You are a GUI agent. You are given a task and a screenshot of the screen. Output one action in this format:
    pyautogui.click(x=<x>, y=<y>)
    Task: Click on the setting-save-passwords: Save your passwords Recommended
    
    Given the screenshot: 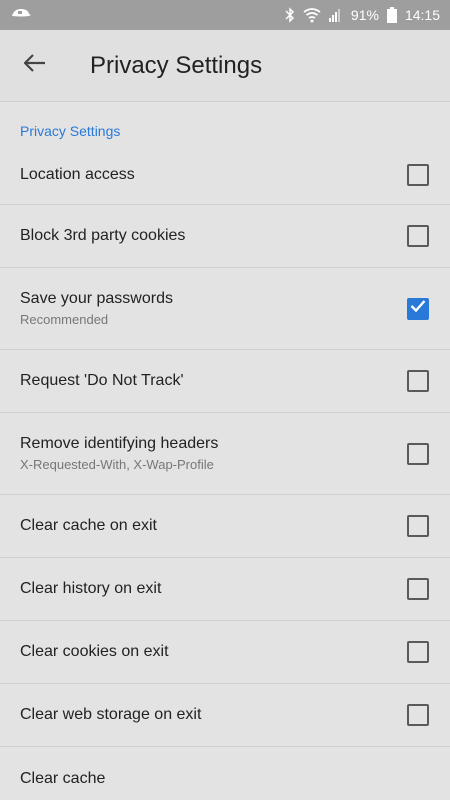 What is the action you would take?
    pyautogui.click(x=225, y=309)
    